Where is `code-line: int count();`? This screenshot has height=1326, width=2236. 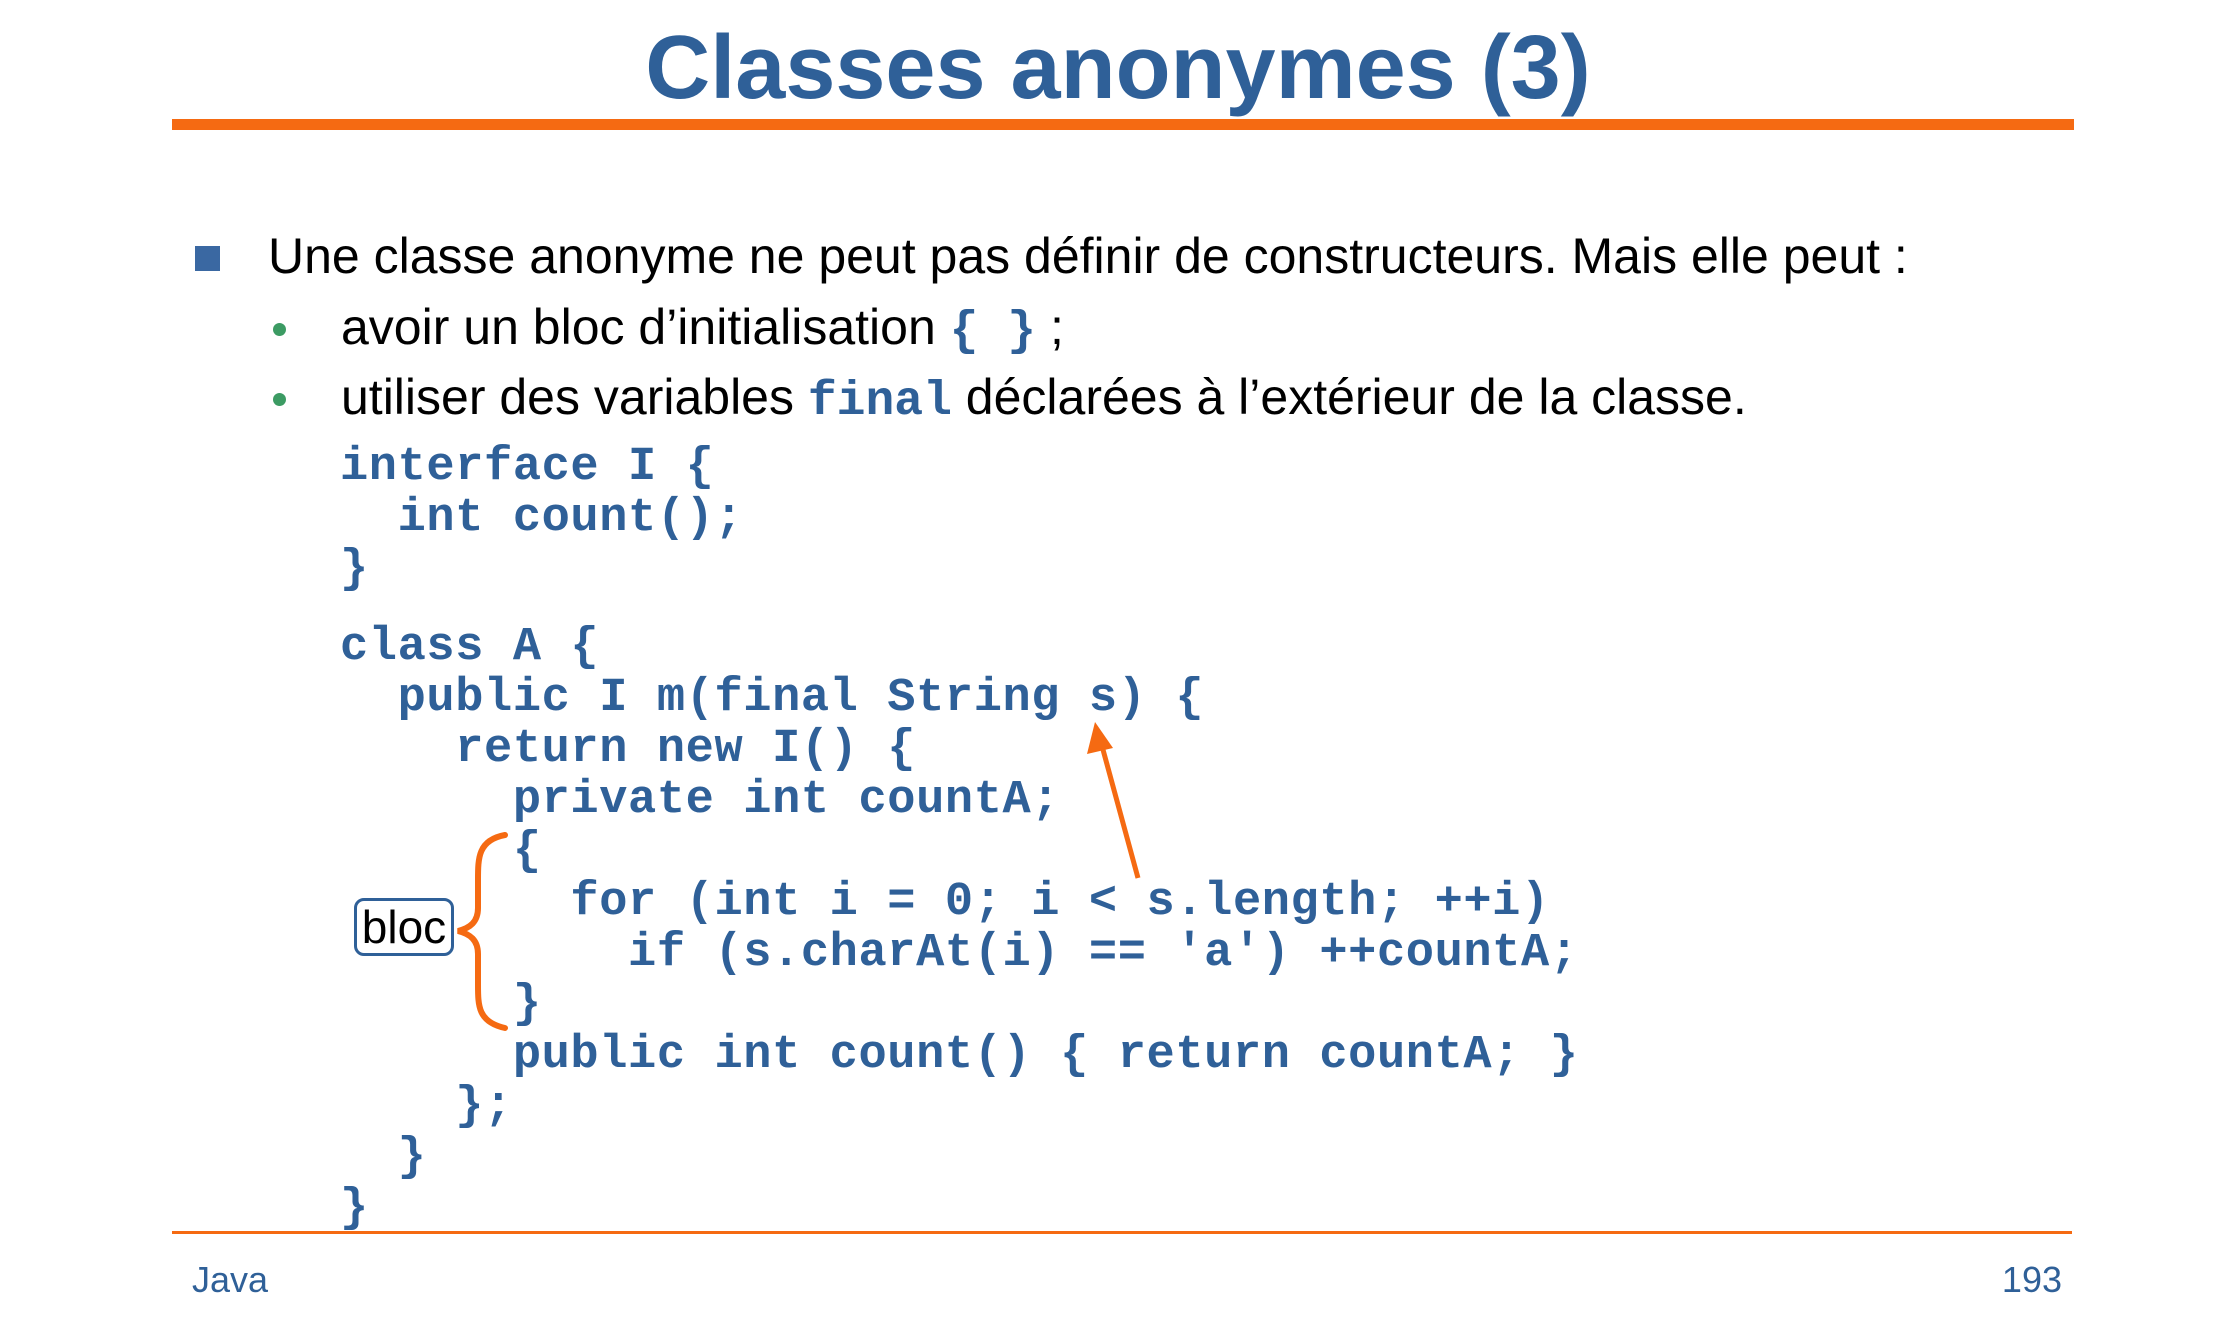 code-line: int count(); is located at coordinates (542, 518).